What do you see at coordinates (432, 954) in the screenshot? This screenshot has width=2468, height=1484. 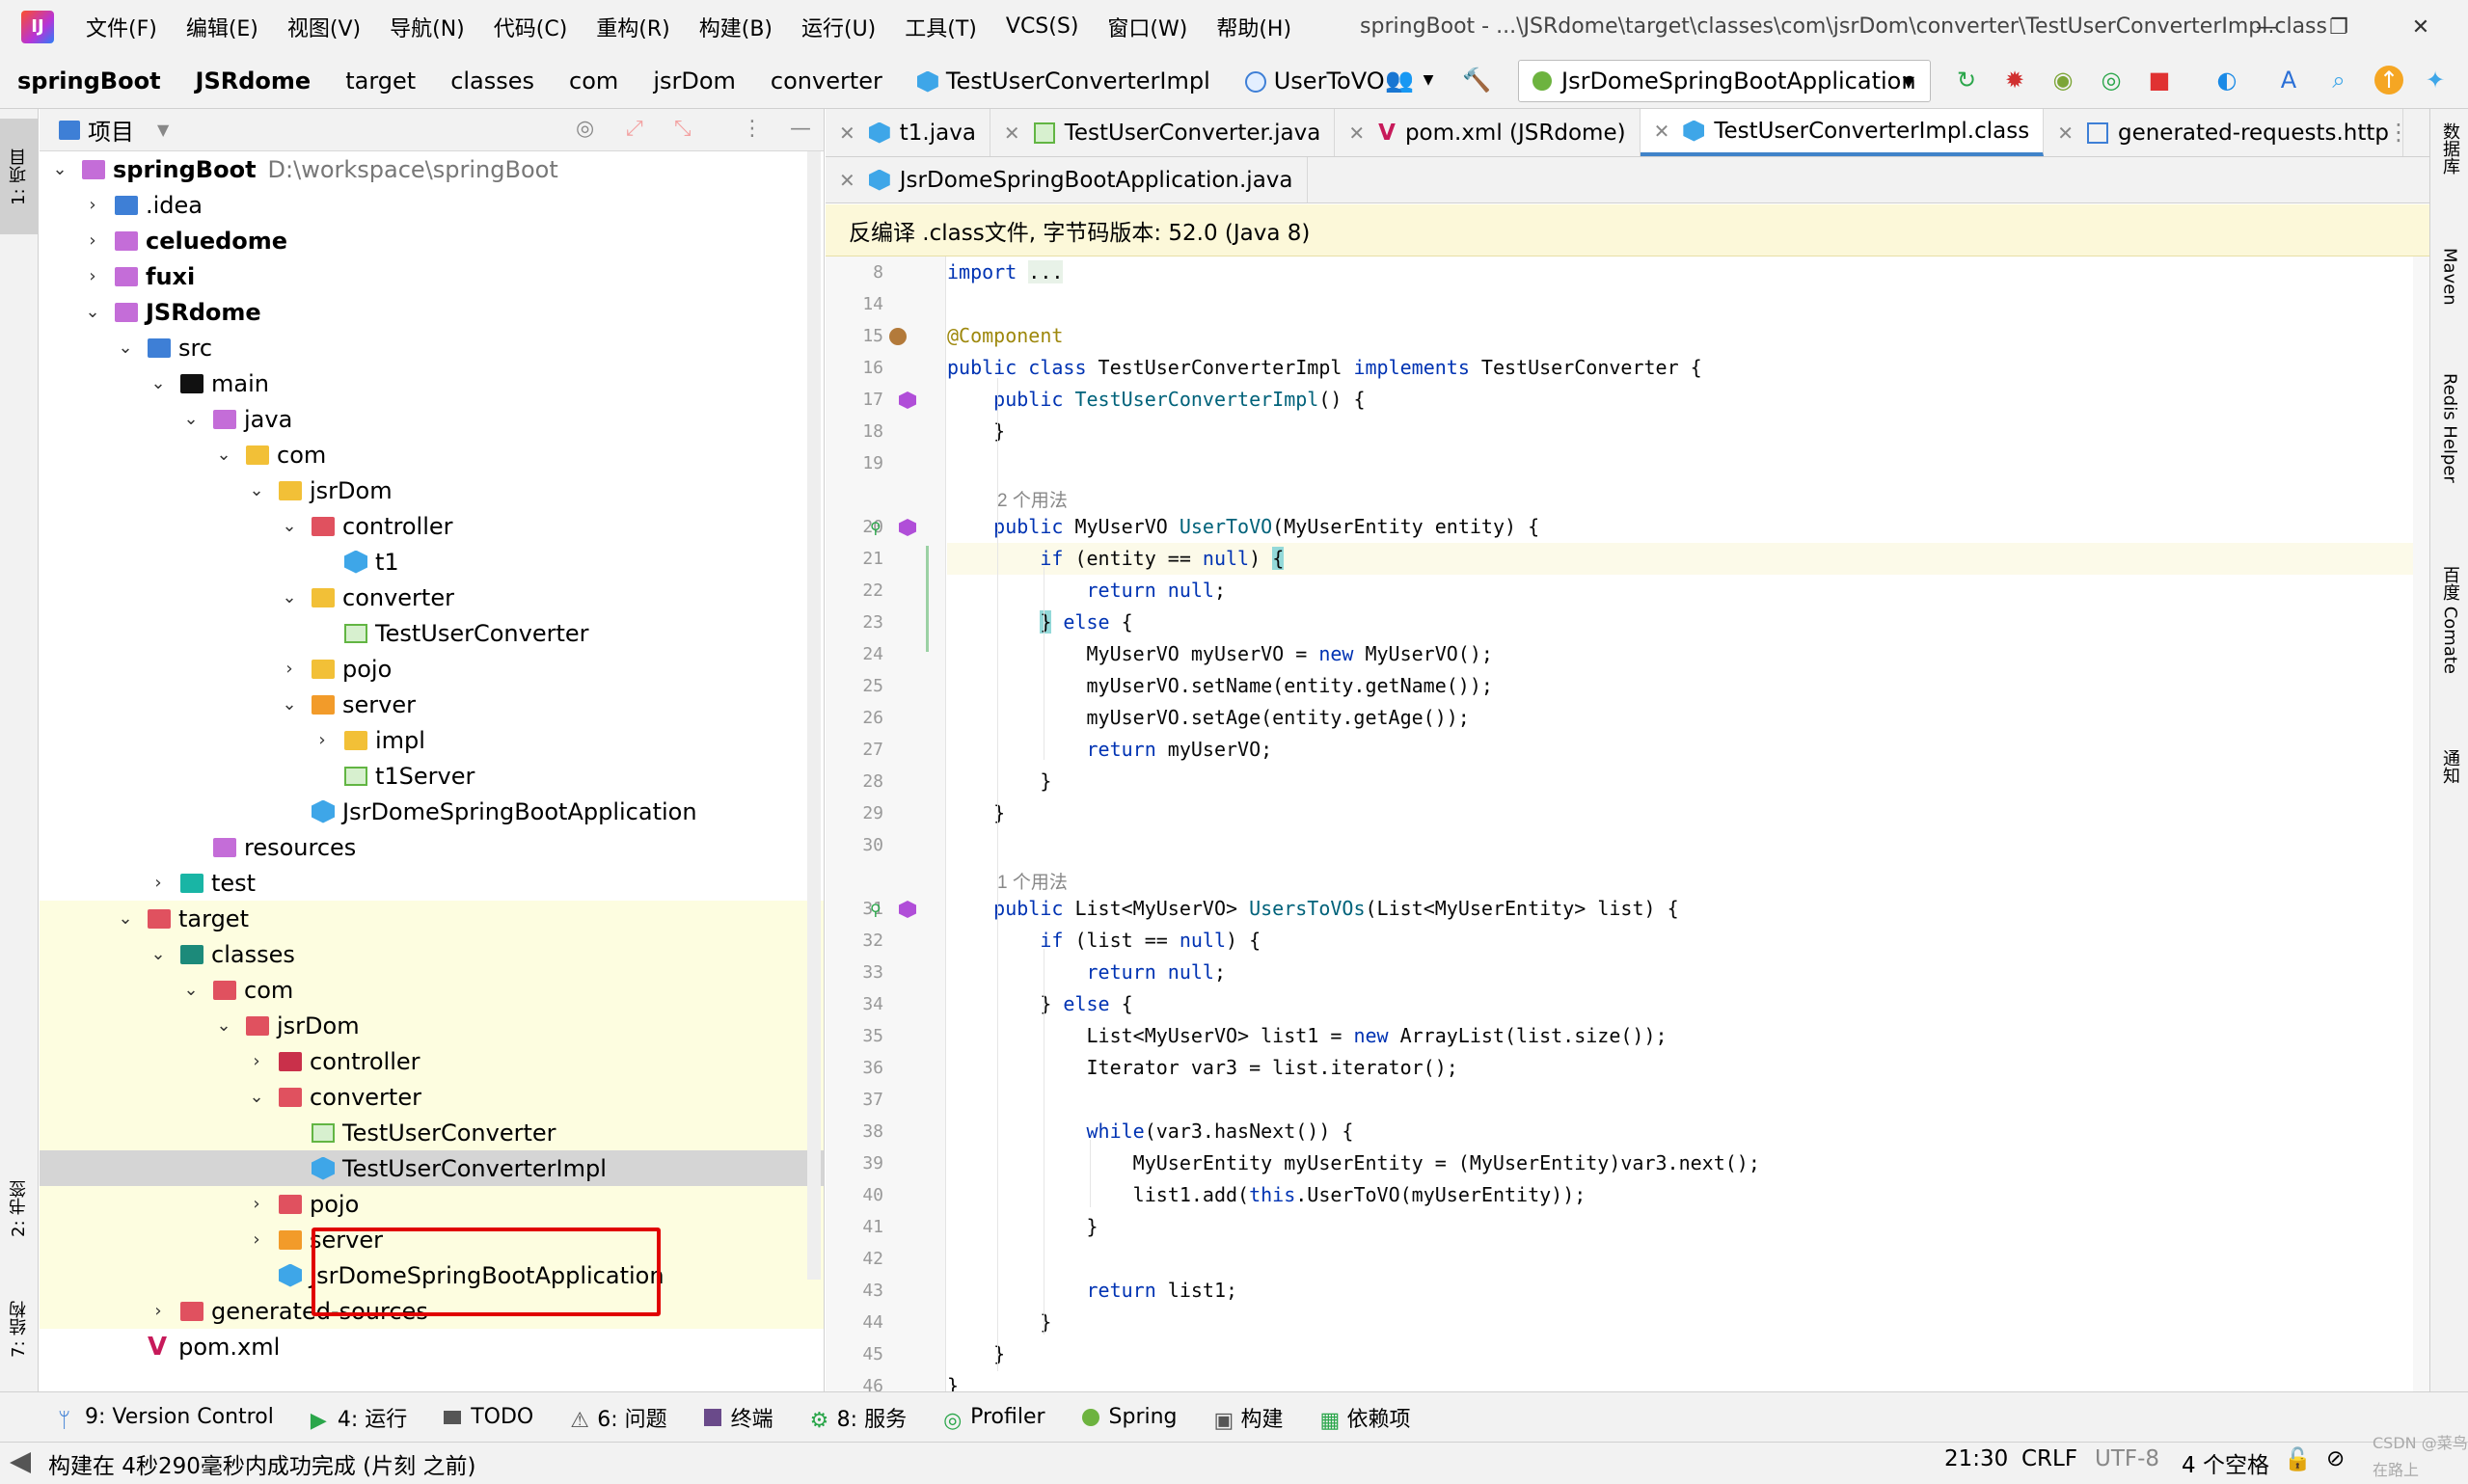 I see `tree-row: ⌄ classes` at bounding box center [432, 954].